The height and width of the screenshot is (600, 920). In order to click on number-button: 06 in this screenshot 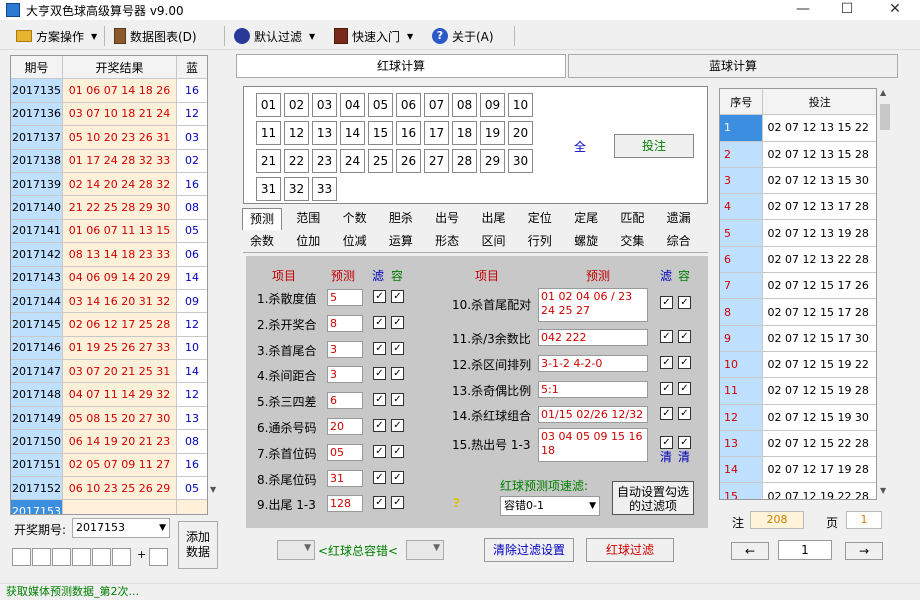, I will do `click(408, 105)`.